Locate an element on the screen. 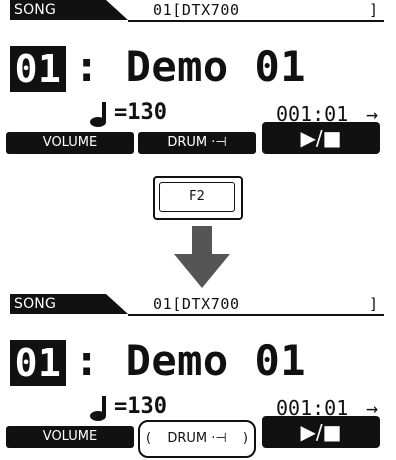  f2-key-button: F2 is located at coordinates (198, 198).